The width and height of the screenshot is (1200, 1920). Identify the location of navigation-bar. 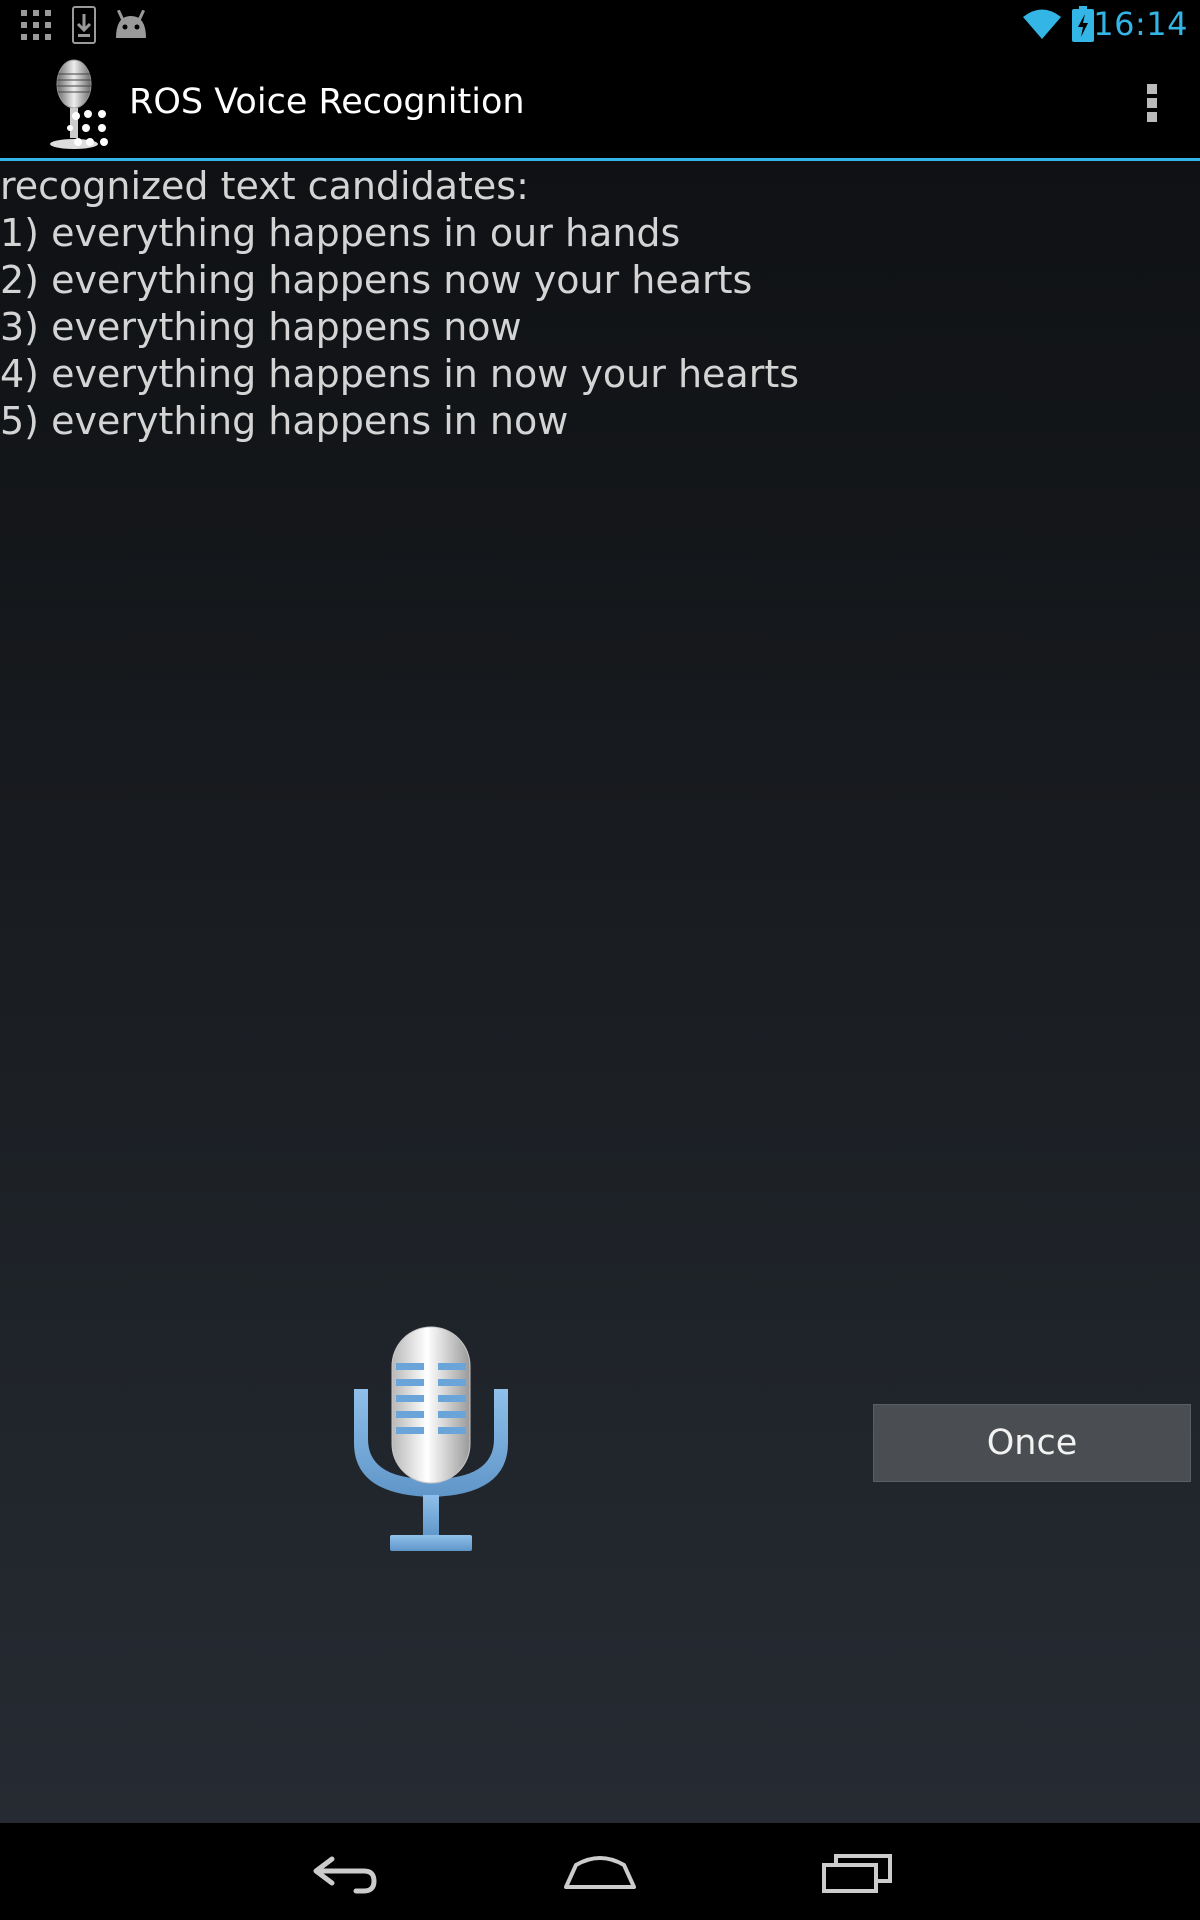
(600, 1871).